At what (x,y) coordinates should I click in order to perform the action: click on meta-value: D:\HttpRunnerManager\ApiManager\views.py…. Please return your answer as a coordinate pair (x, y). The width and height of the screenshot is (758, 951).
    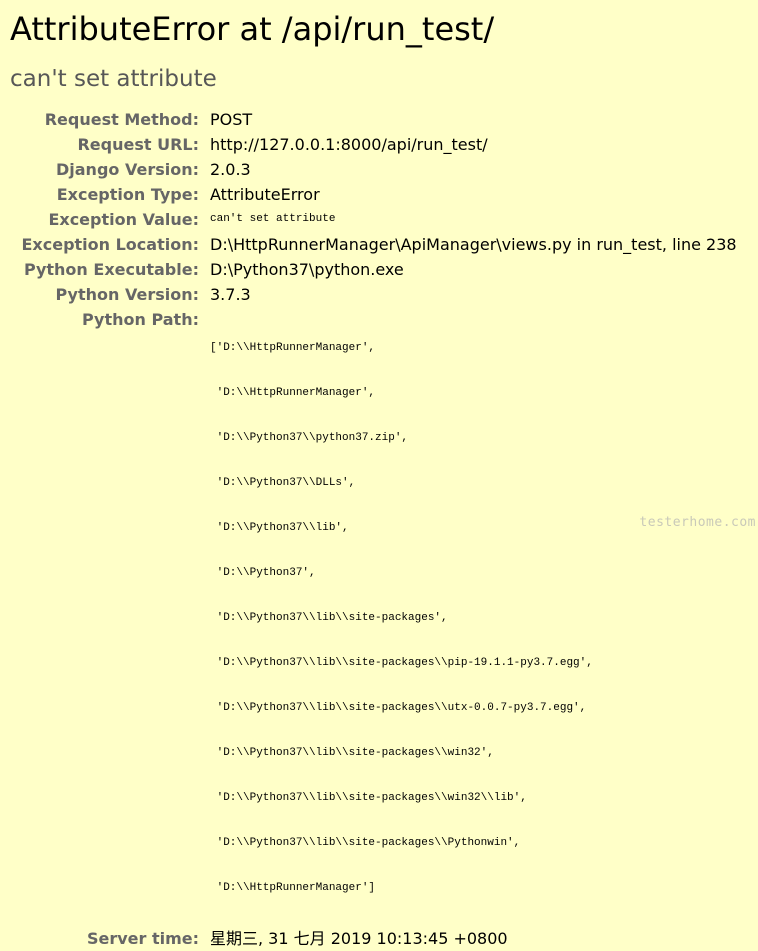
    Looking at the image, I should click on (473, 244).